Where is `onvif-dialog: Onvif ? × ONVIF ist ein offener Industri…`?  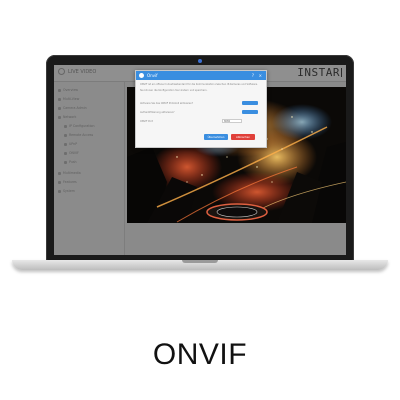
onvif-dialog: Onvif ? × ONVIF ist ein offener Industri… is located at coordinates (201, 109).